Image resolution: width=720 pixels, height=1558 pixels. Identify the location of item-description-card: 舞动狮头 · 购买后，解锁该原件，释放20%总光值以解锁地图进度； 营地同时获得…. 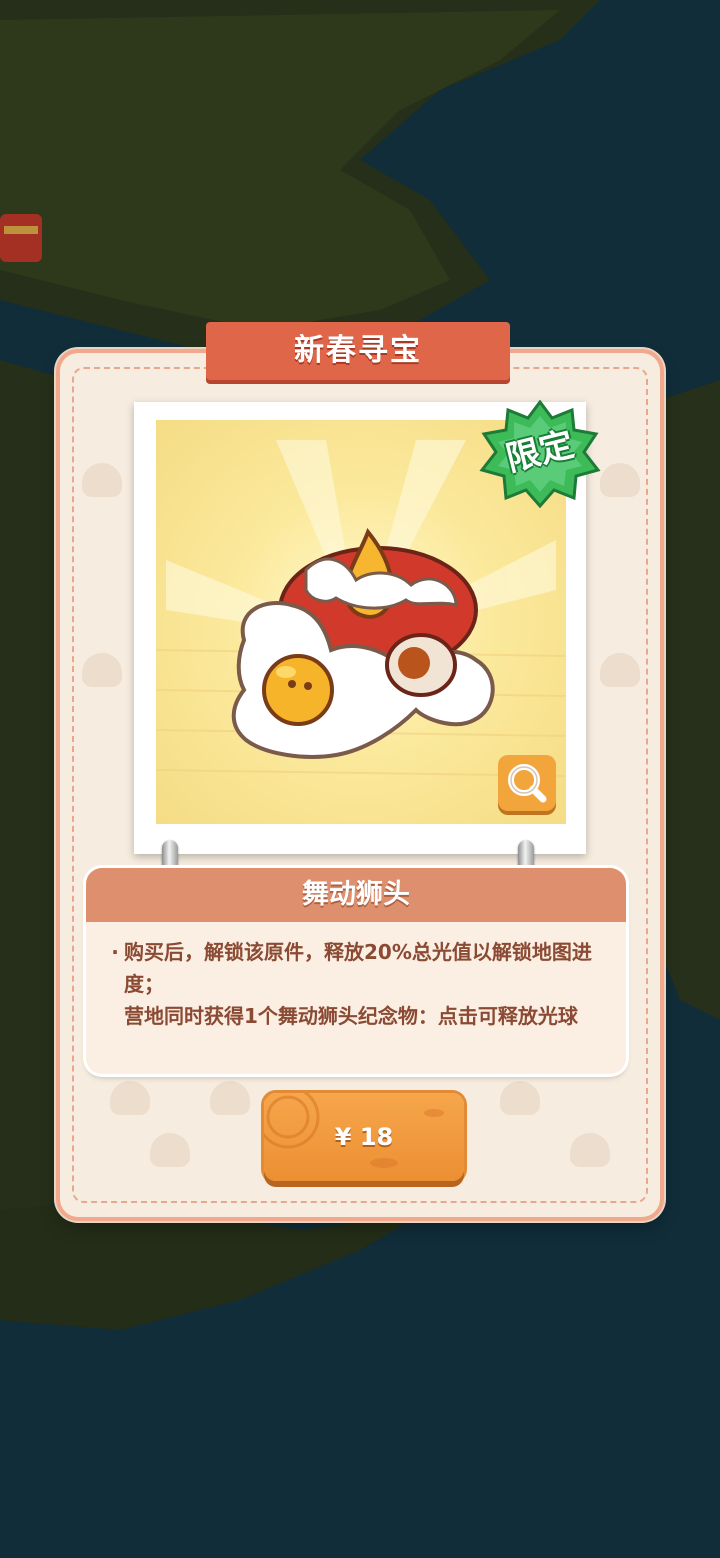
(356, 971).